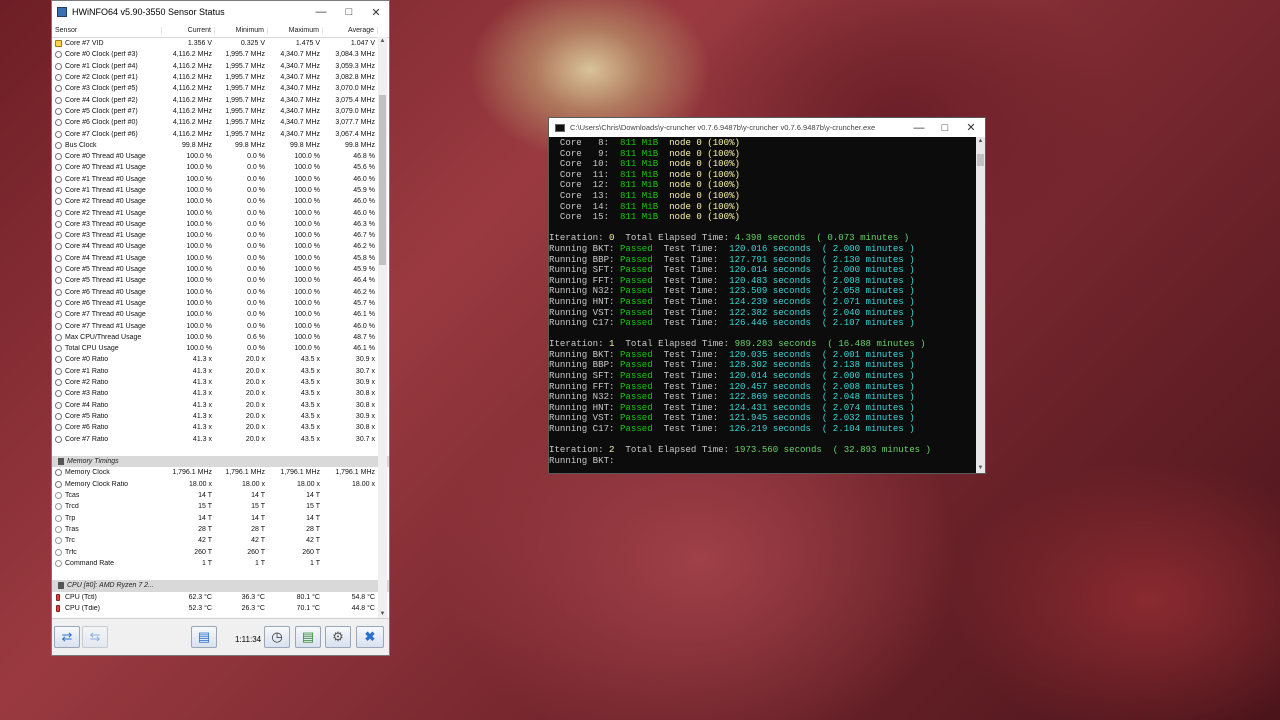 Image resolution: width=1280 pixels, height=720 pixels. I want to click on sensor-current: 41.3 x, so click(202, 439).